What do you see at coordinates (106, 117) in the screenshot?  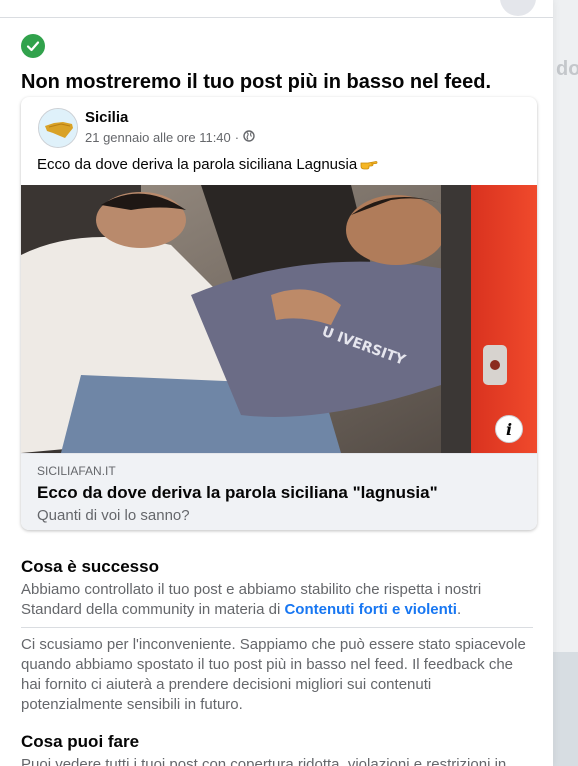 I see `page-name: Sicilia` at bounding box center [106, 117].